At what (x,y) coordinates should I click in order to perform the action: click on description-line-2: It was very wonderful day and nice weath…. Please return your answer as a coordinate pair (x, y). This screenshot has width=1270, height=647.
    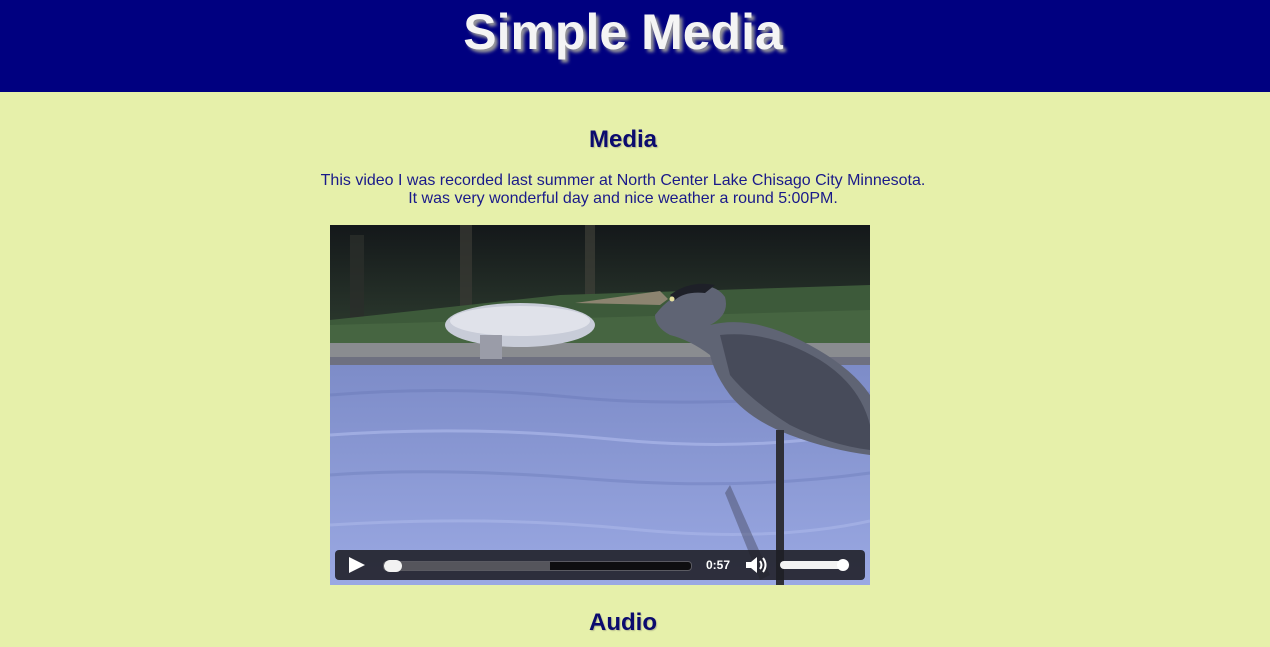
    Looking at the image, I should click on (623, 198).